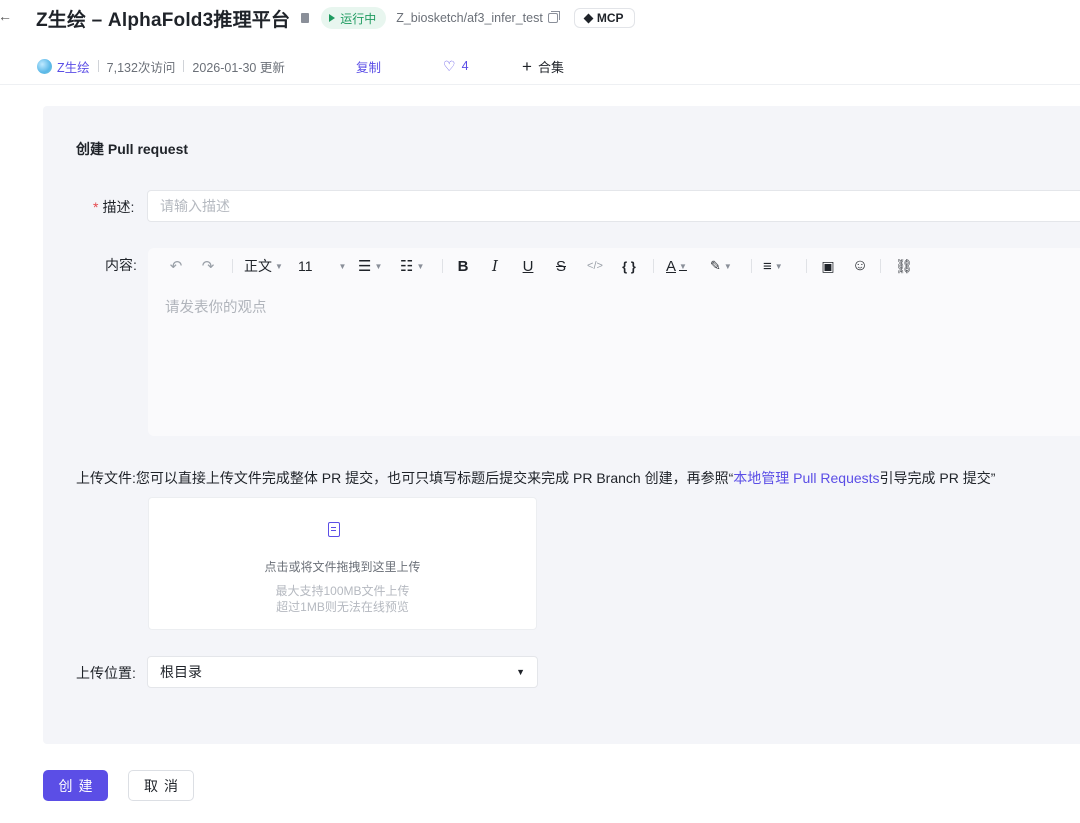  What do you see at coordinates (495, 266) in the screenshot?
I see `italic-icon: I` at bounding box center [495, 266].